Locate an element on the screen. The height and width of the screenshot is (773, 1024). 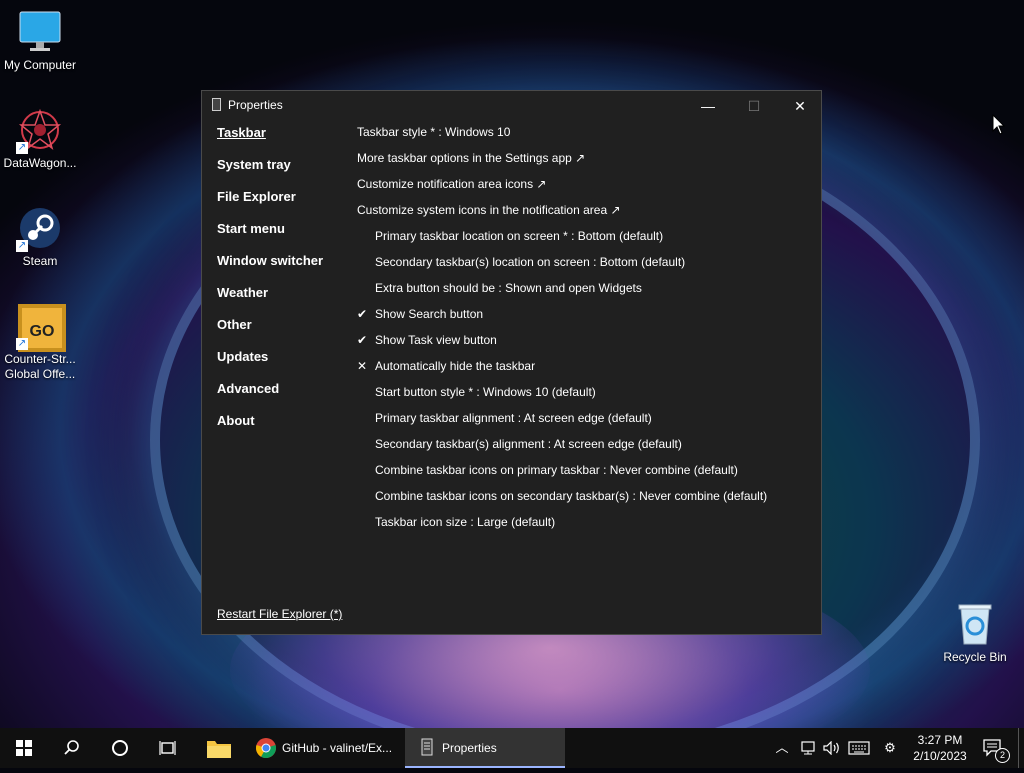
option-label: Show Task view button is located at coordinates (436, 340).